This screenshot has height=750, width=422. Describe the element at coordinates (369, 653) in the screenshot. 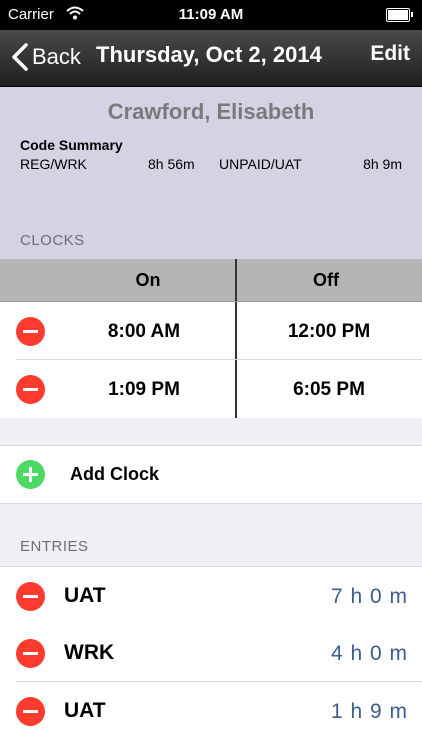

I see `entry-duration: 4 h 0 m` at that location.